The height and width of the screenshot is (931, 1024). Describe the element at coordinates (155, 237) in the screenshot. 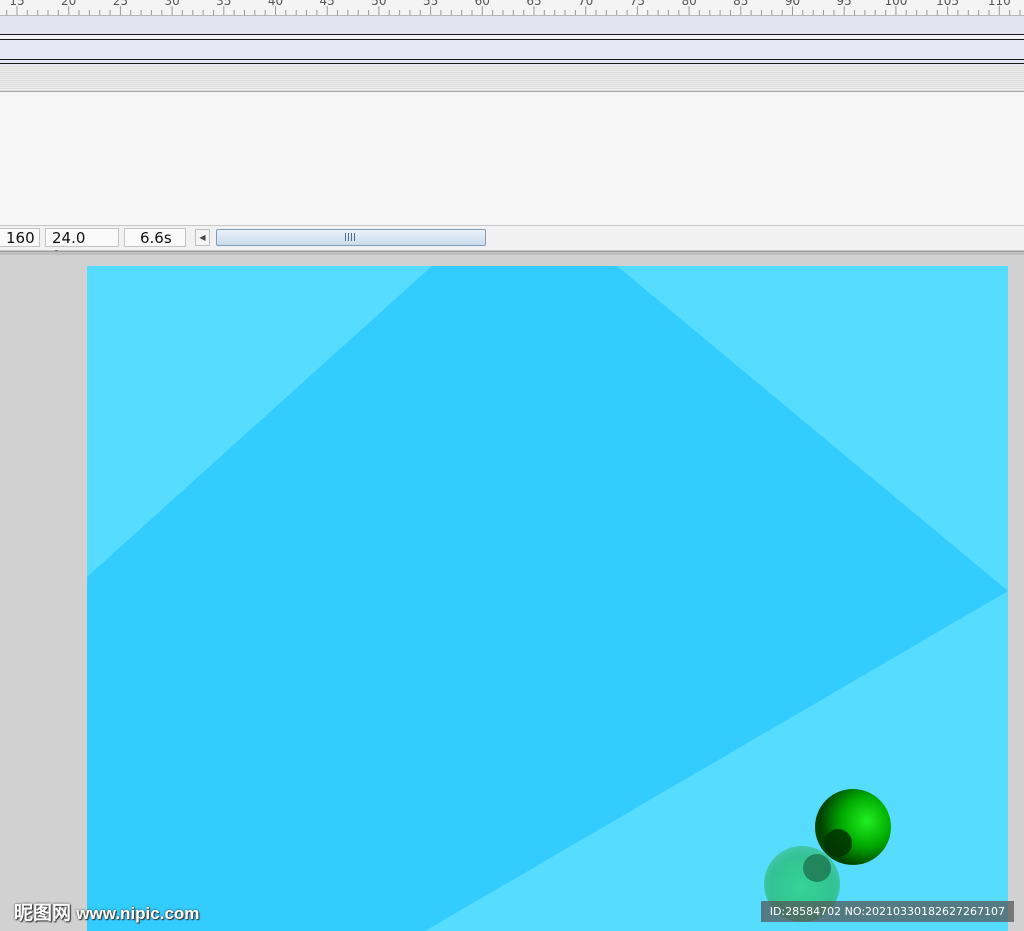

I see `elapsed-time-field: 6.6s` at that location.